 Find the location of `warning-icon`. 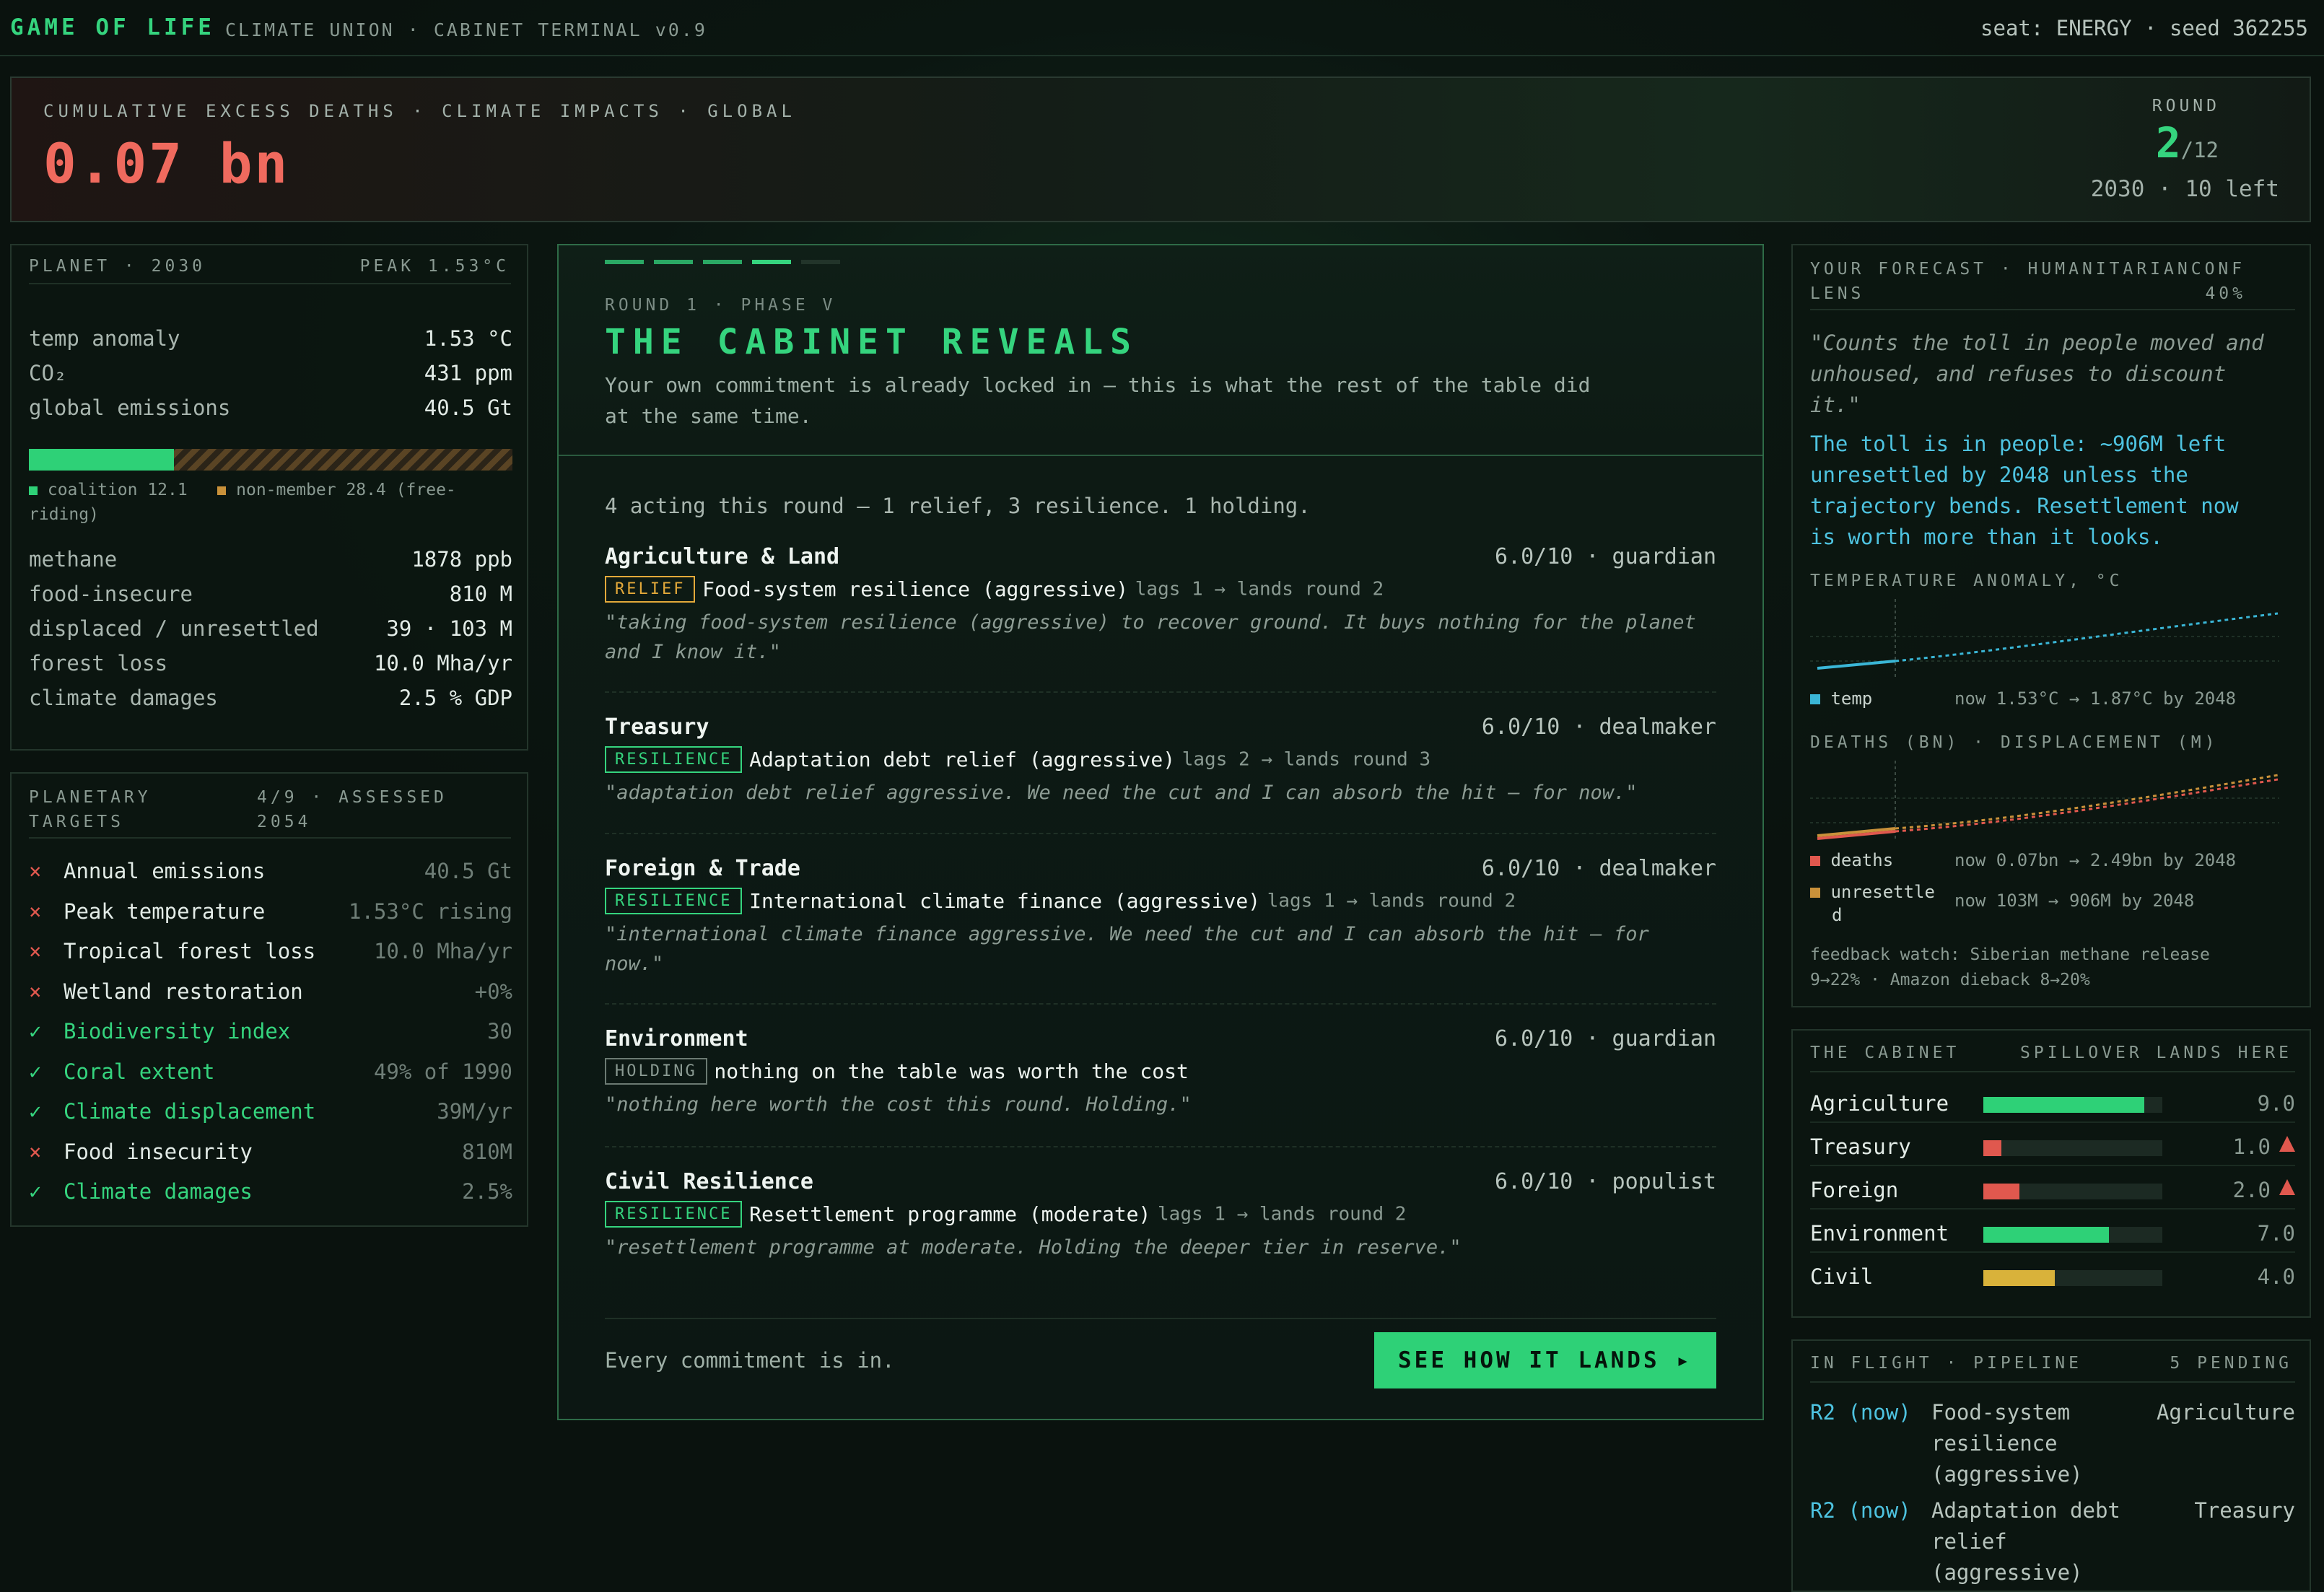

warning-icon is located at coordinates (2287, 1187).